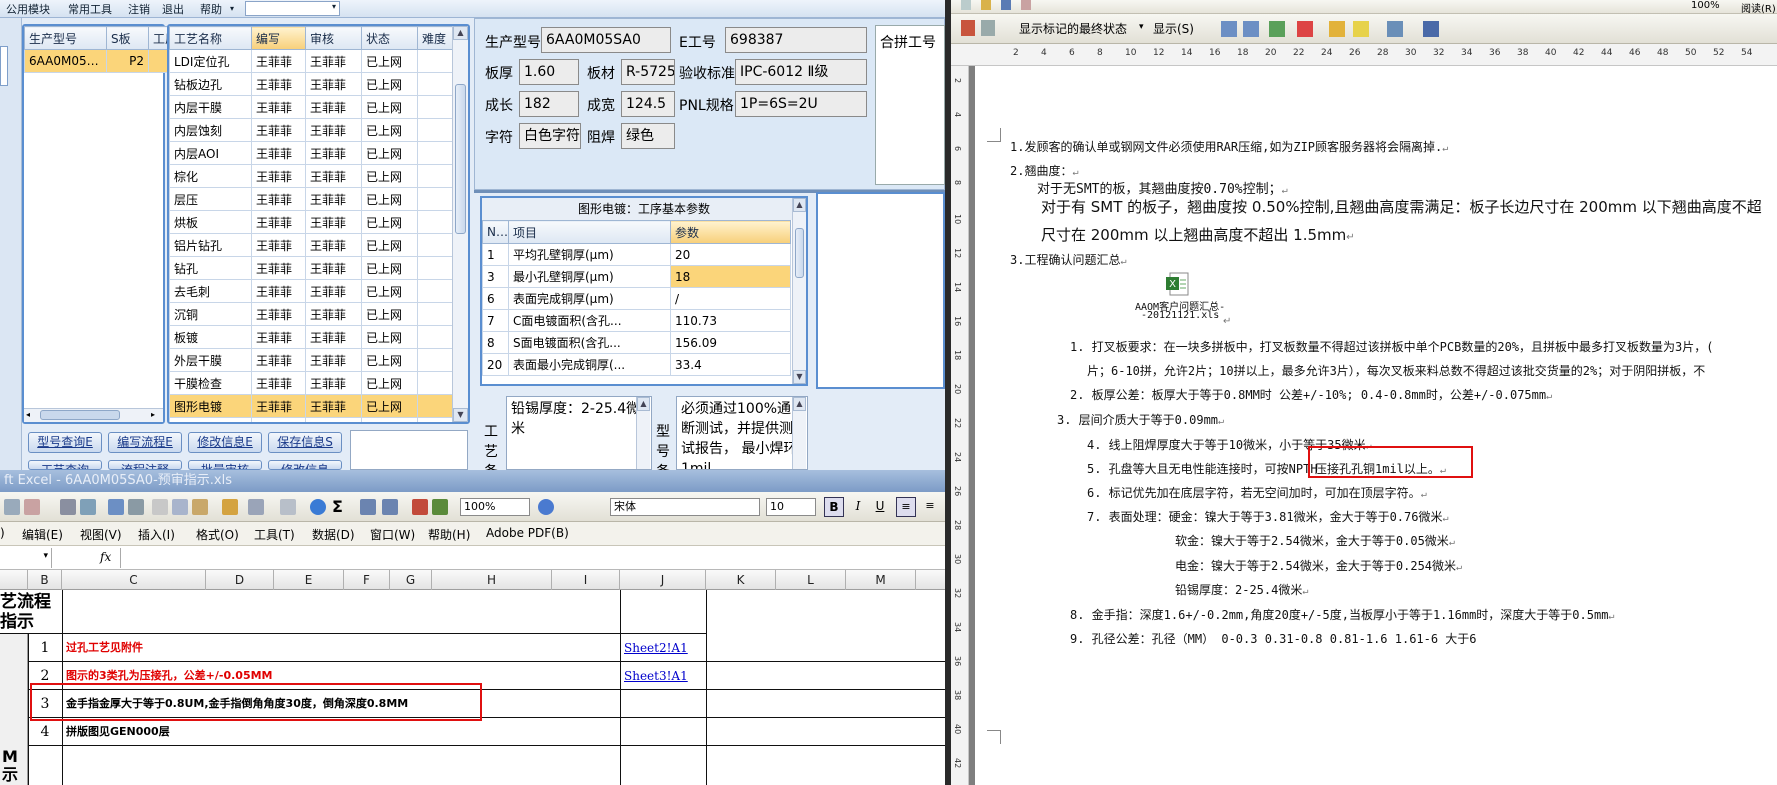 This screenshot has height=785, width=1777. Describe the element at coordinates (988, 28) in the screenshot. I see `comment-icon` at that location.